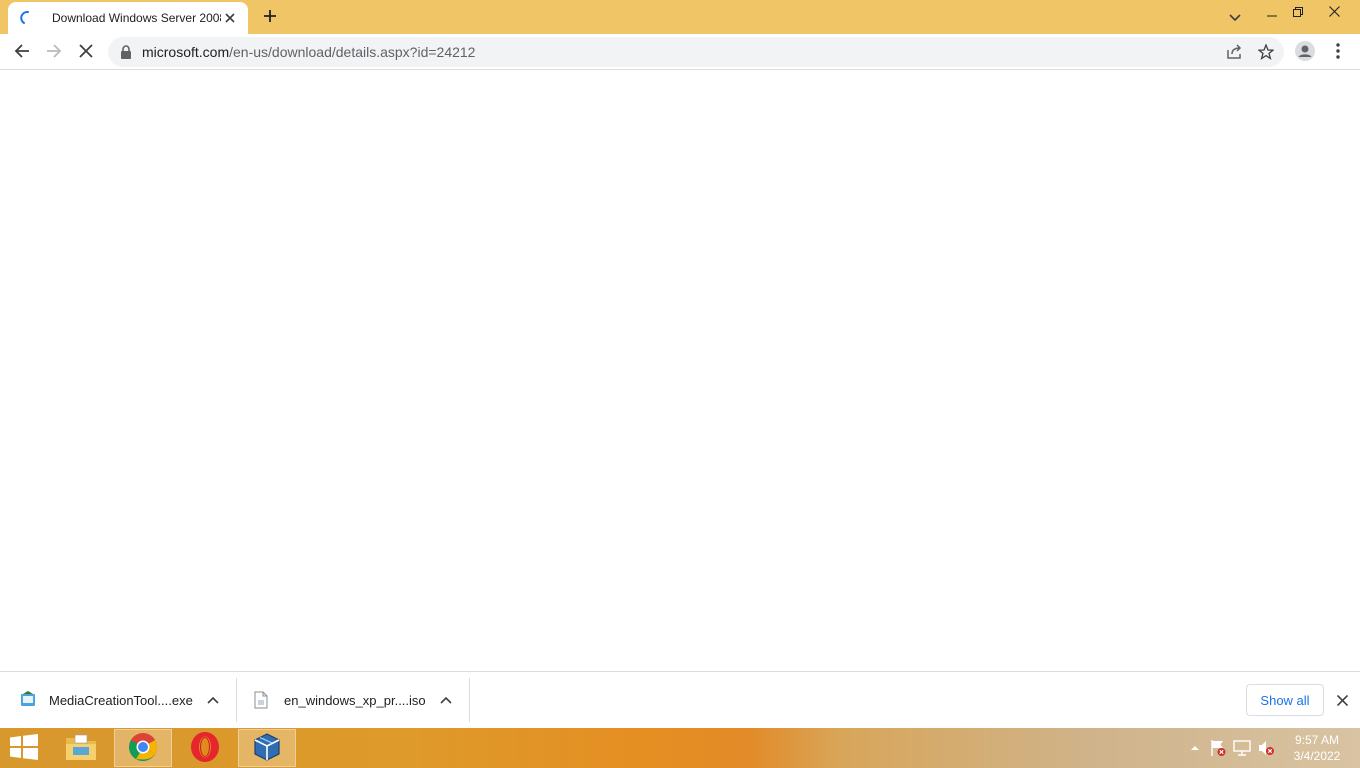 This screenshot has width=1360, height=768. I want to click on restore-icon, so click(1298, 12).